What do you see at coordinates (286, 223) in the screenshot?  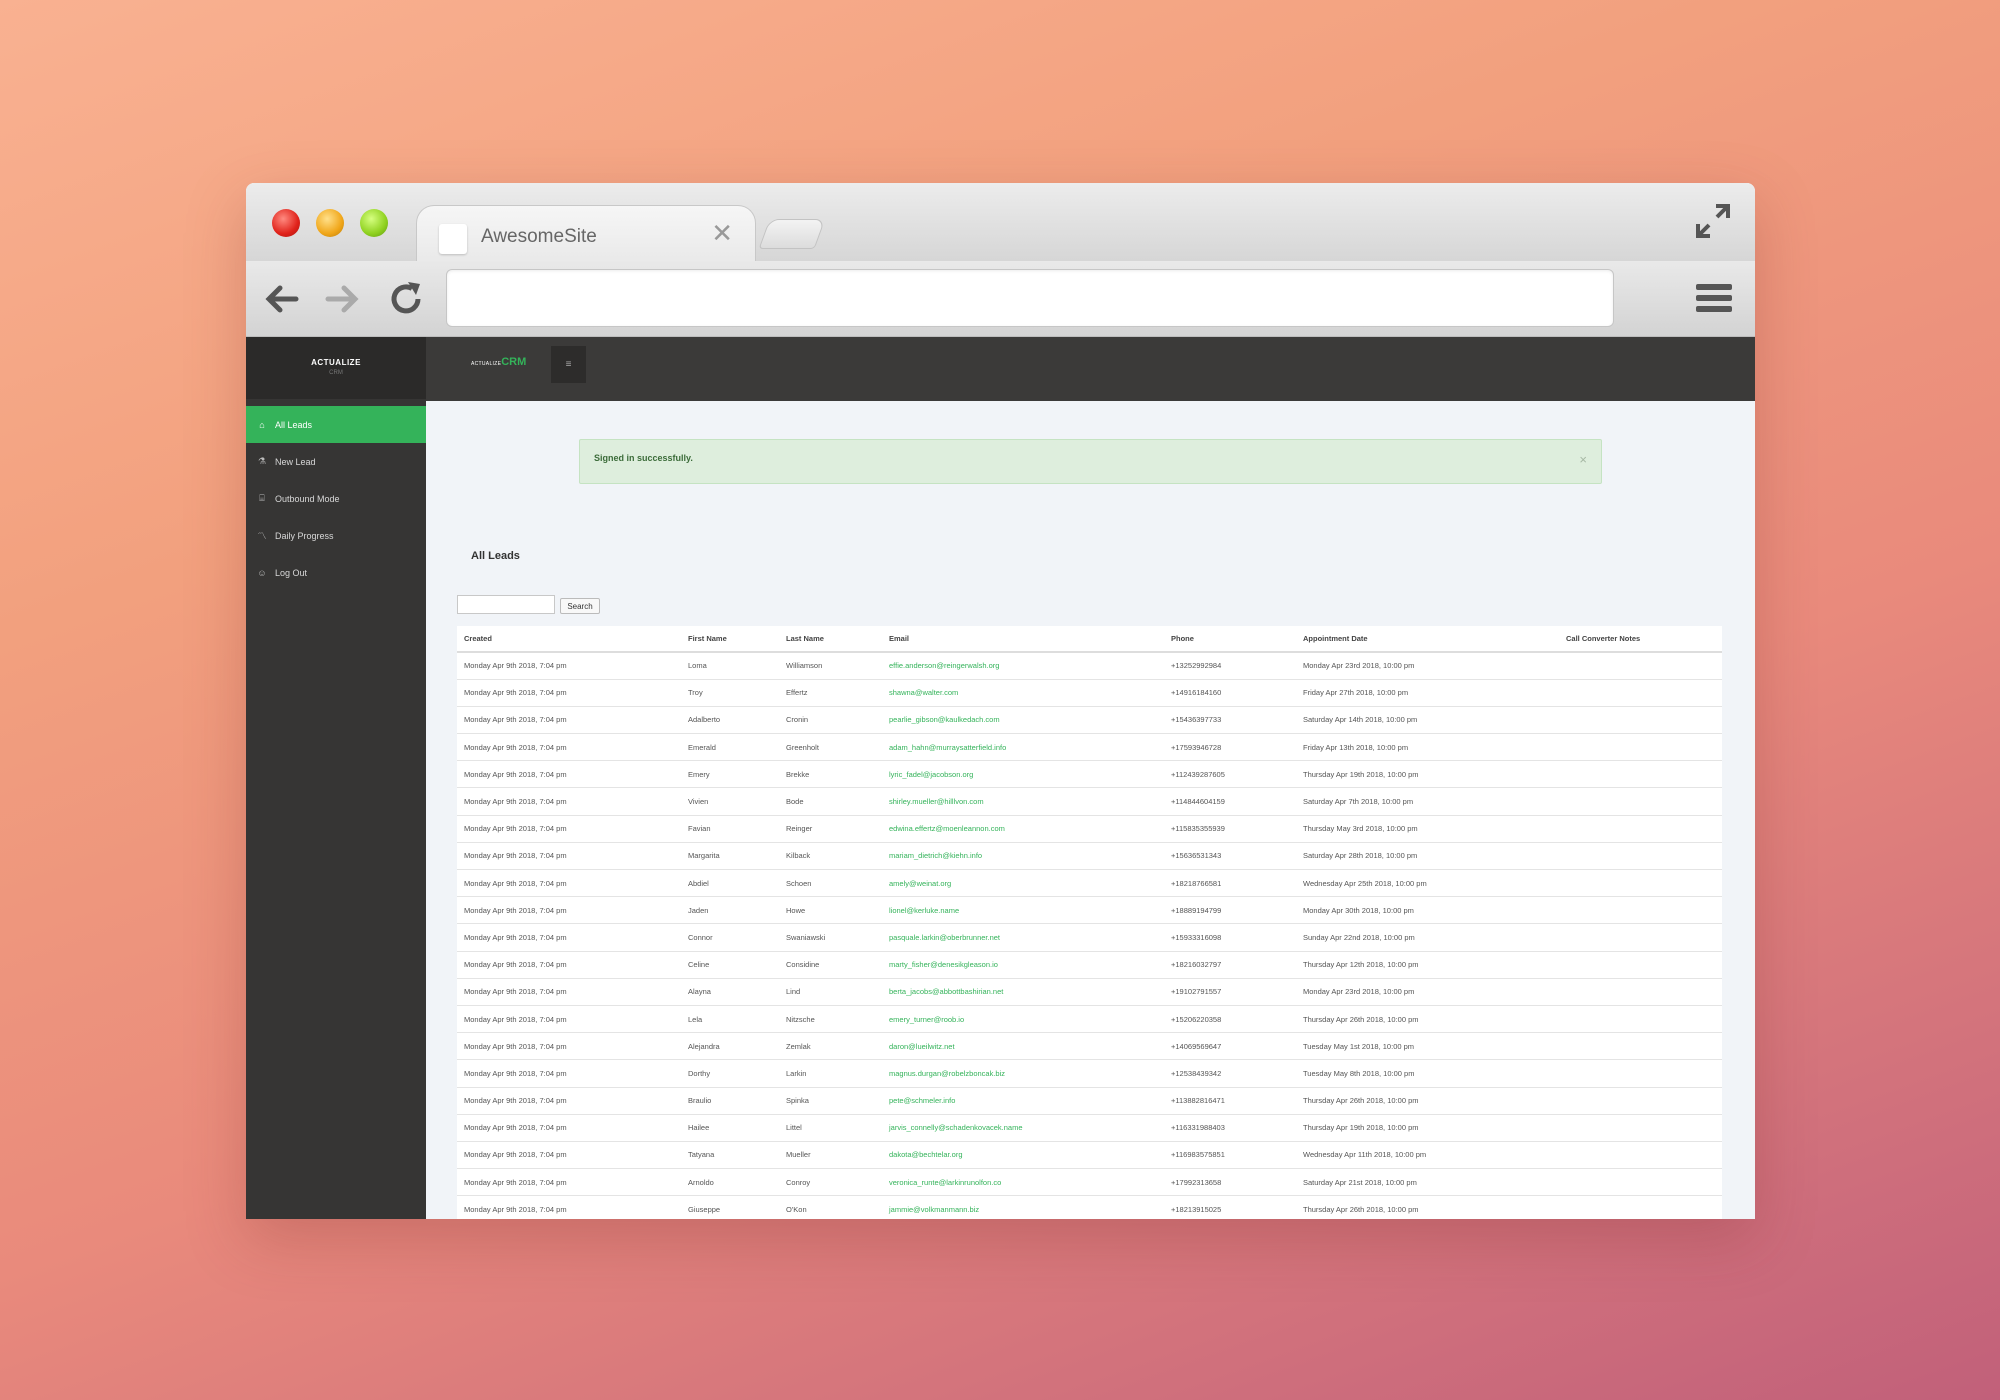 I see `close-window-button` at bounding box center [286, 223].